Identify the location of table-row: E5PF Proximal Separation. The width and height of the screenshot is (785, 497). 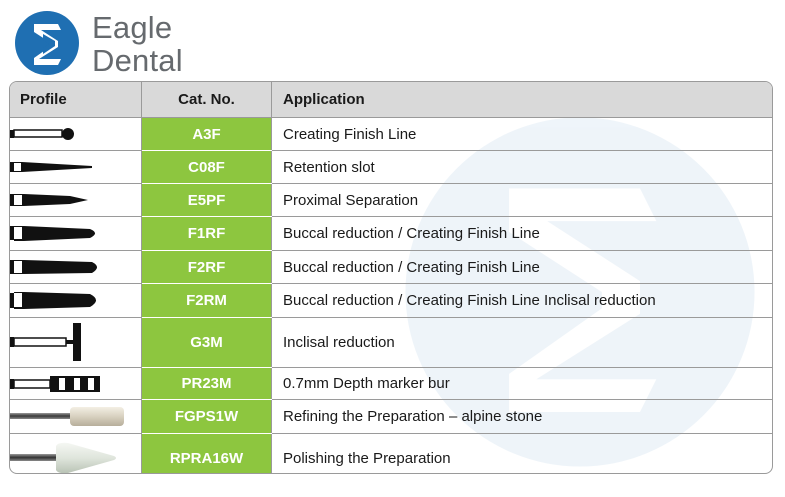
(391, 200).